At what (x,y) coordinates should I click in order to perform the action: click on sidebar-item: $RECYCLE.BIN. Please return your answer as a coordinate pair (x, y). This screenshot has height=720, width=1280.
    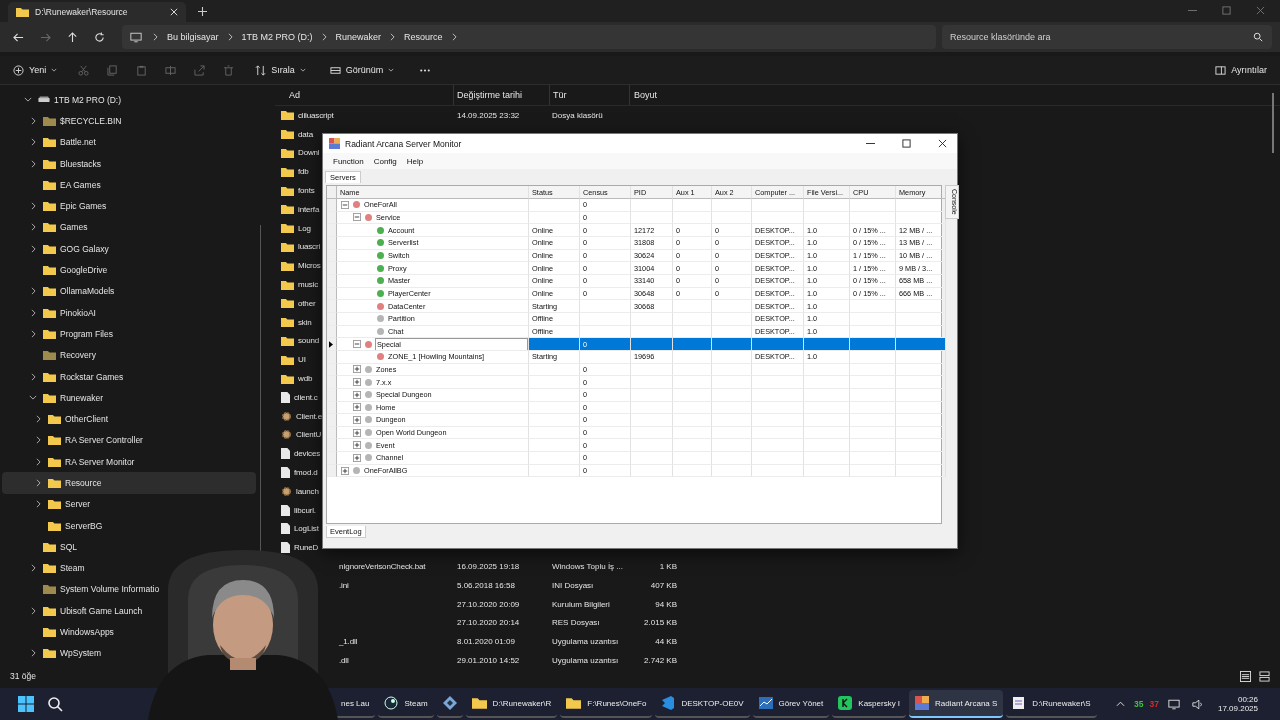
    Looking at the image, I should click on (64, 121).